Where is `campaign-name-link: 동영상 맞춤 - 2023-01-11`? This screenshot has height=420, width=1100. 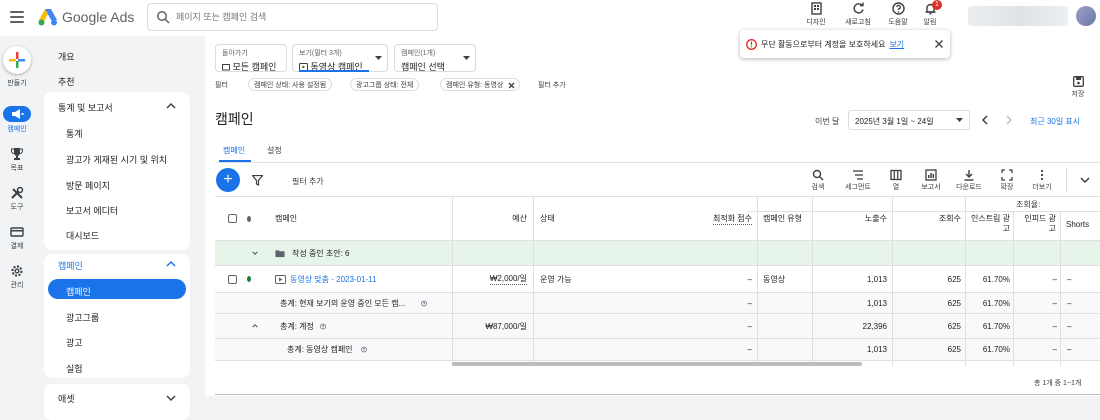
campaign-name-link: 동영상 맞춤 - 2023-01-11 is located at coordinates (333, 279).